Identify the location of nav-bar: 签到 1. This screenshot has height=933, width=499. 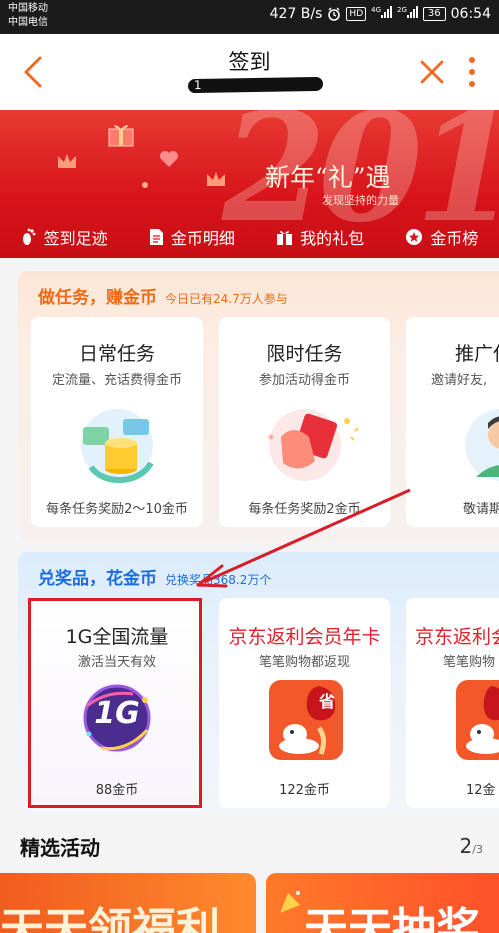
(249, 72).